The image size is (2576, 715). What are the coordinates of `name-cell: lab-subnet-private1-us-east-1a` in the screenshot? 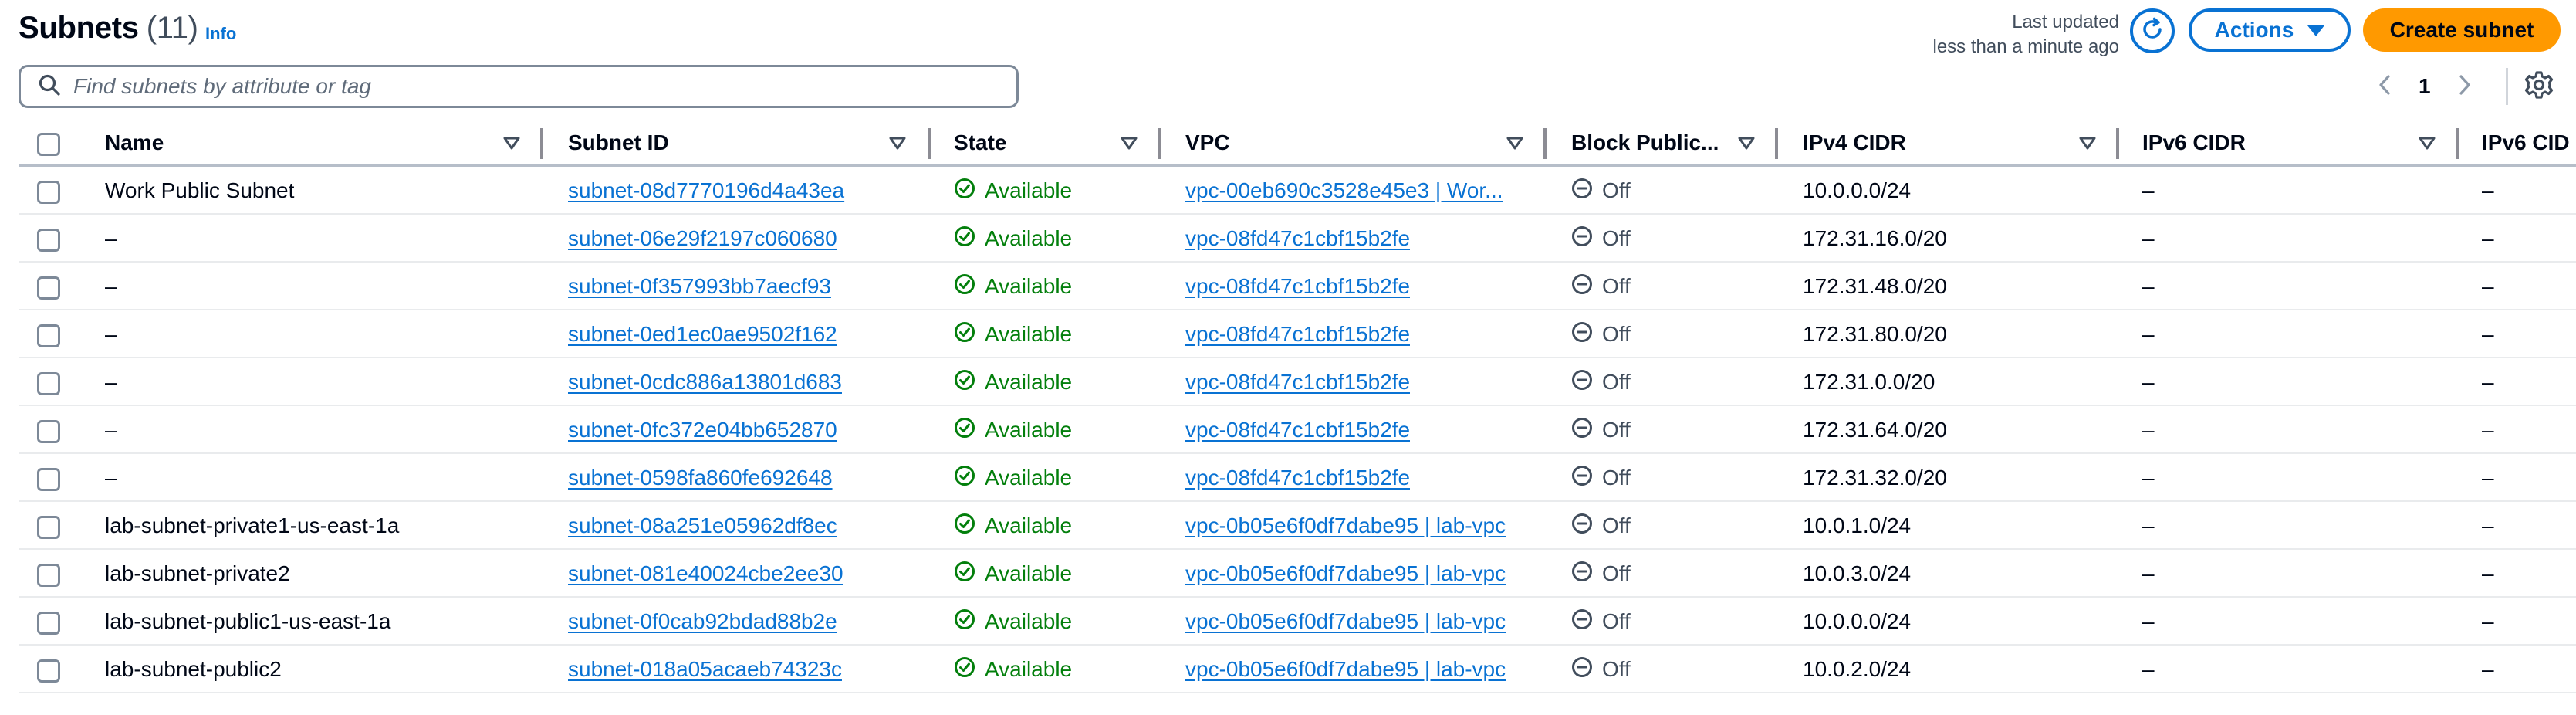 It's located at (252, 525).